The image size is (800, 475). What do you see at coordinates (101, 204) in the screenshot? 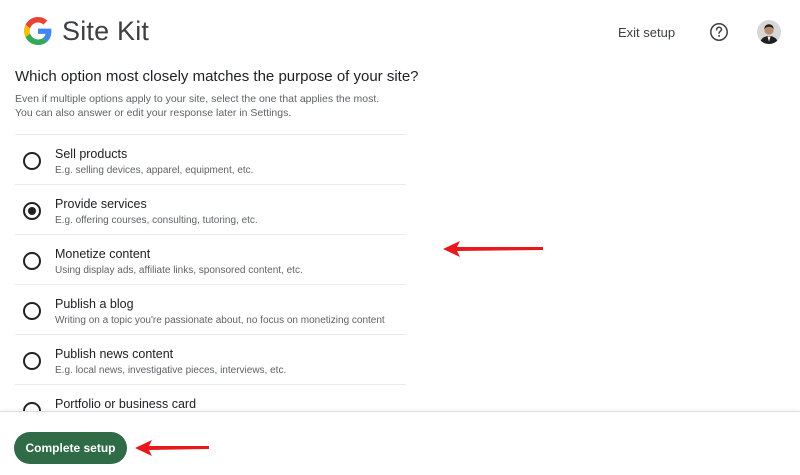
I see `option-label: Provide services` at bounding box center [101, 204].